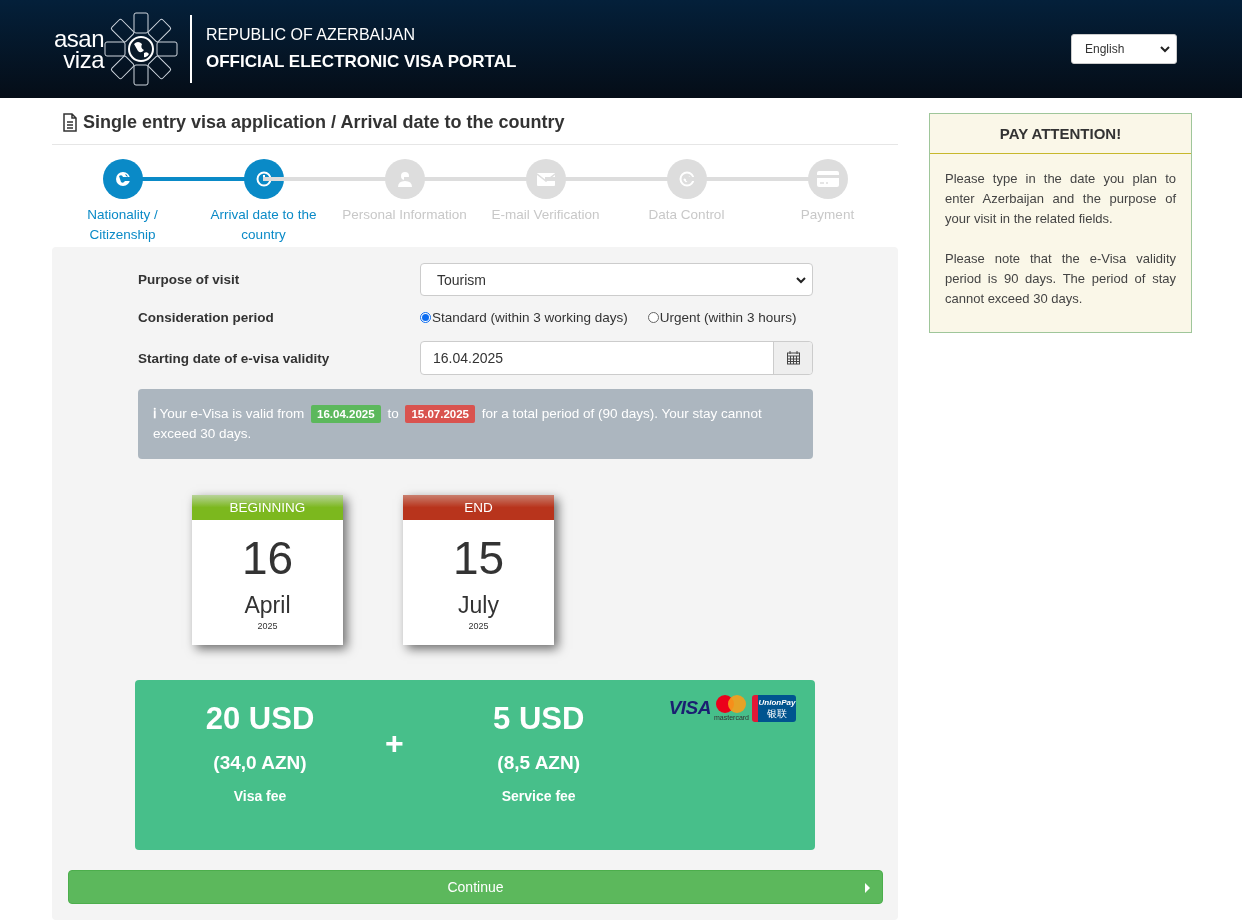 Image resolution: width=1242 pixels, height=920 pixels. Describe the element at coordinates (263, 225) in the screenshot. I see `step-label: Arrival date to the country` at that location.